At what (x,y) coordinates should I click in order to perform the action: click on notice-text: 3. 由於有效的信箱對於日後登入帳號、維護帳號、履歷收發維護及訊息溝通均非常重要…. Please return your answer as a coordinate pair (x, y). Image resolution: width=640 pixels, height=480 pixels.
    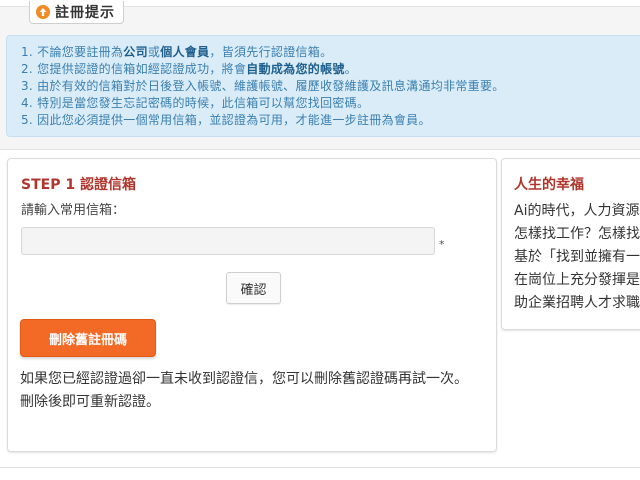
    Looking at the image, I should click on (263, 86).